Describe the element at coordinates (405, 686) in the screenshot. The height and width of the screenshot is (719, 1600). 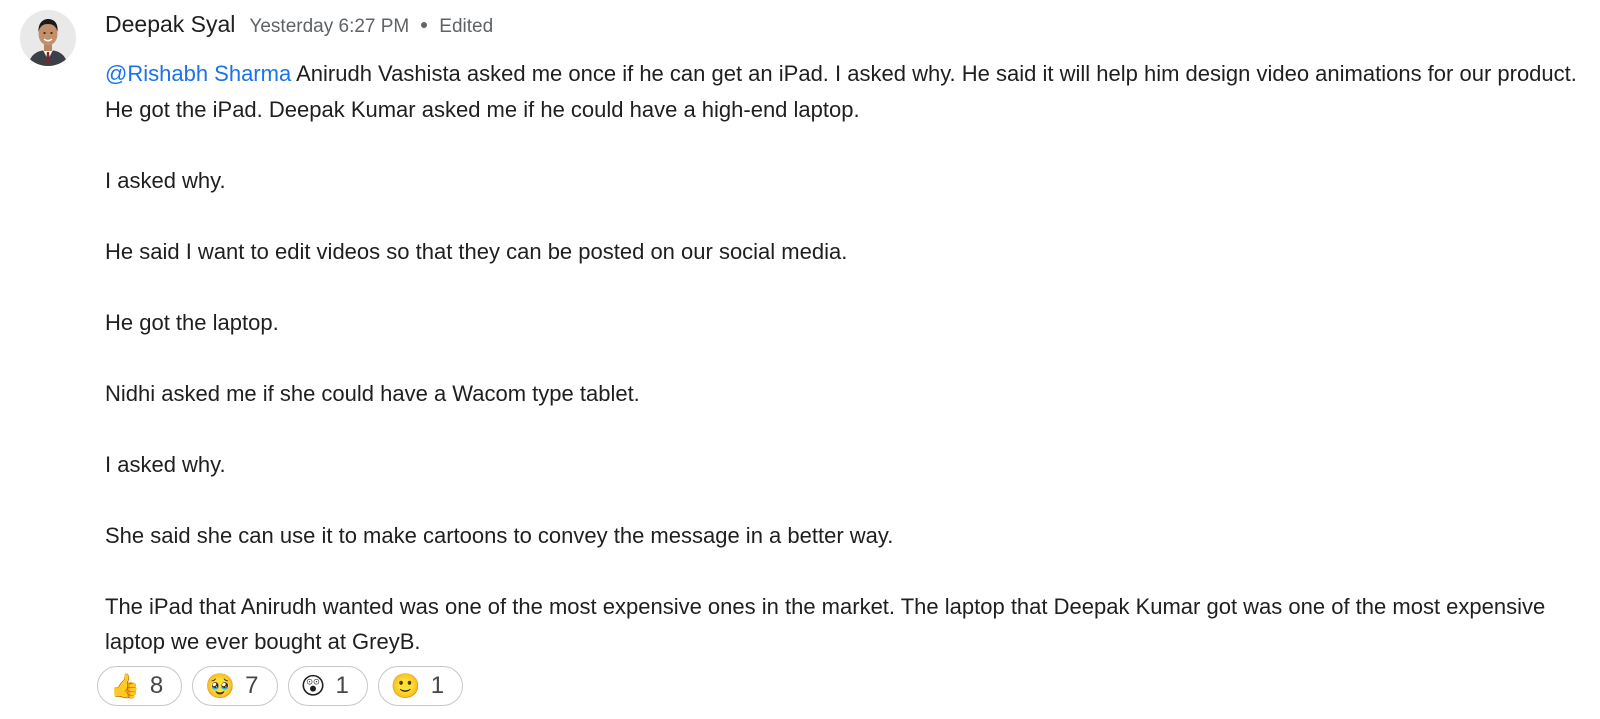
I see `slightly-smiling-face-icon: 🙂` at that location.